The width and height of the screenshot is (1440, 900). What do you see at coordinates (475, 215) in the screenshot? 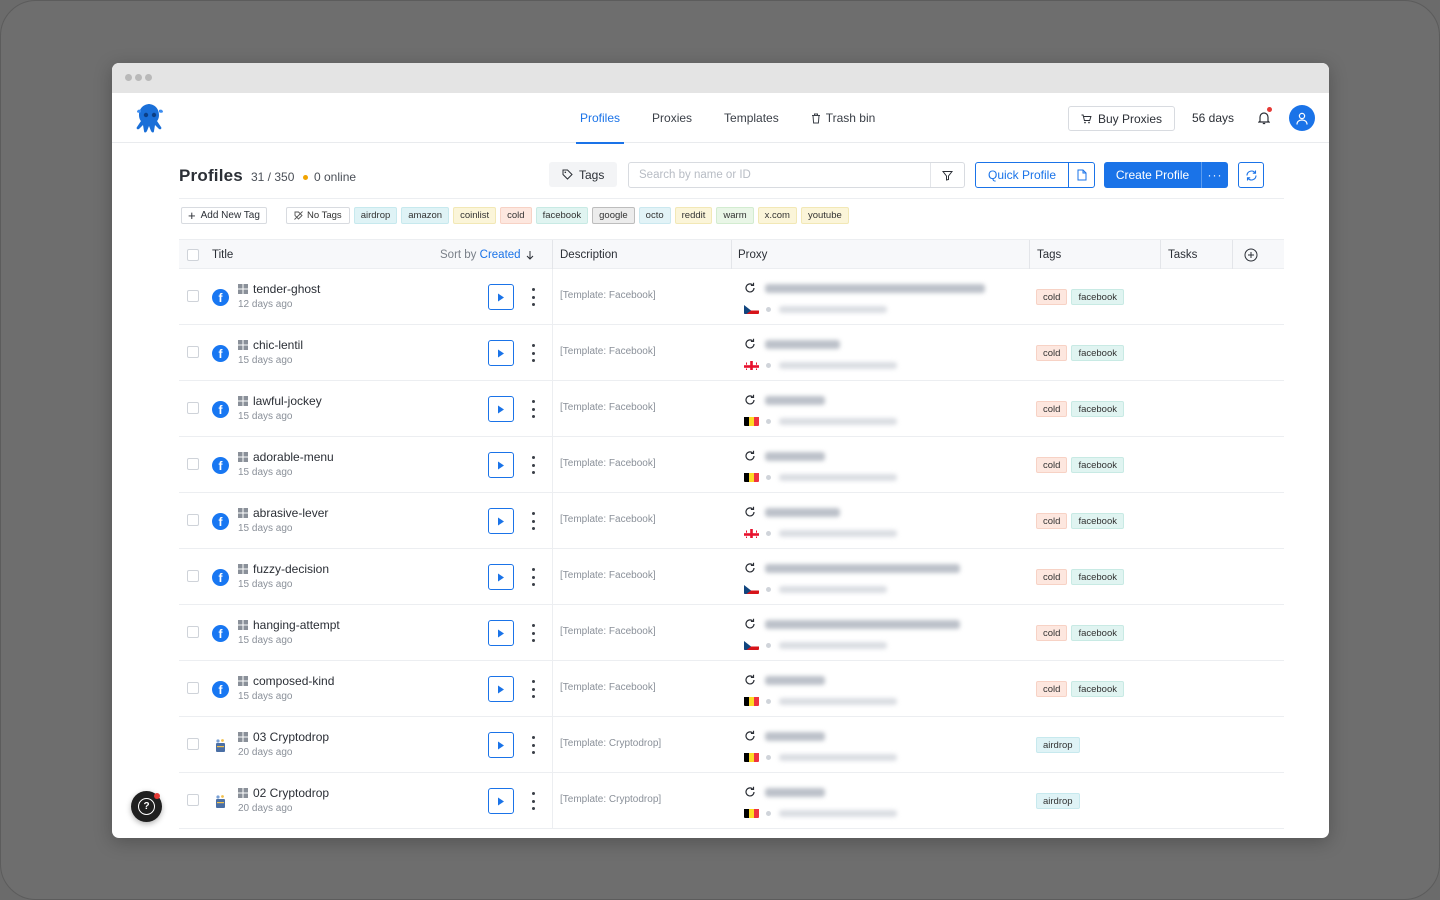
I see `tag-chip-coinlist: coinlist` at bounding box center [475, 215].